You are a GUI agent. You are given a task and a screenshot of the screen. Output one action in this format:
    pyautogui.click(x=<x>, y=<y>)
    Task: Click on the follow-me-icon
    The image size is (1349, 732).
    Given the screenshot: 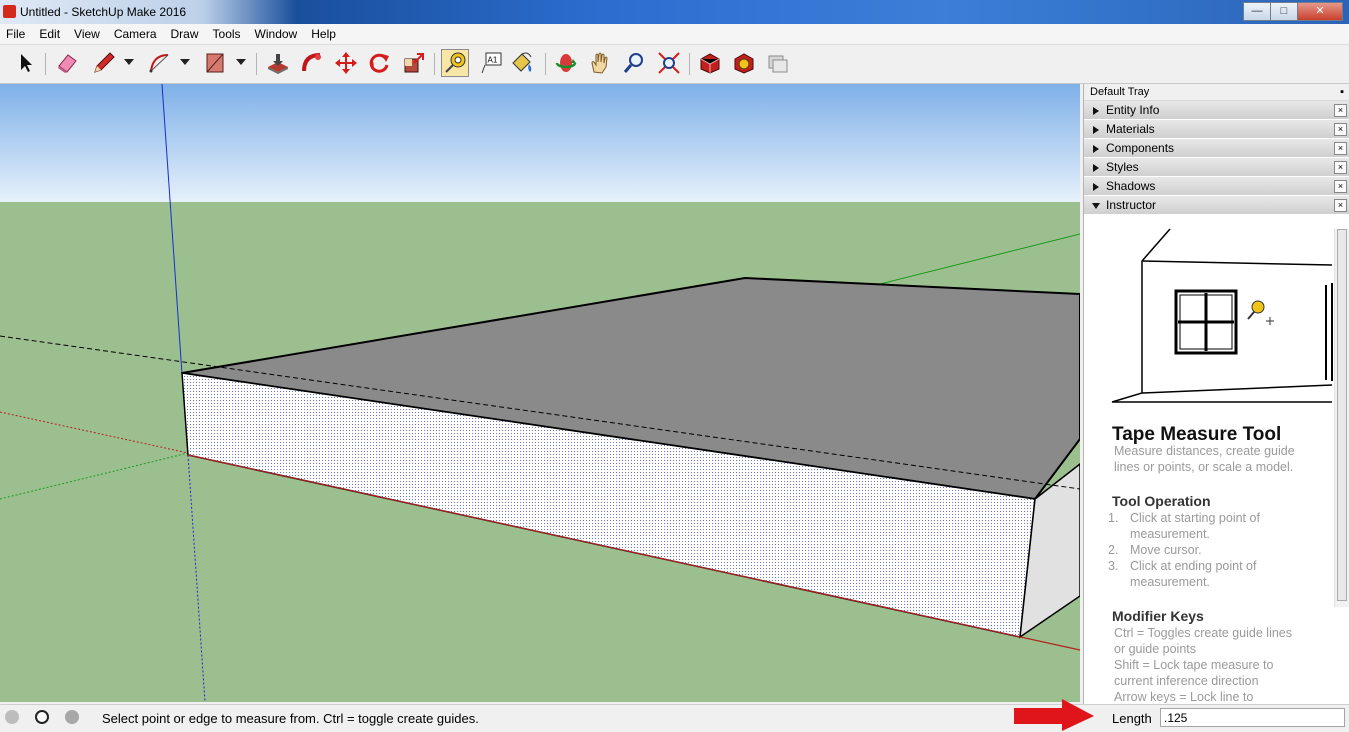 What is the action you would take?
    pyautogui.click(x=311, y=62)
    